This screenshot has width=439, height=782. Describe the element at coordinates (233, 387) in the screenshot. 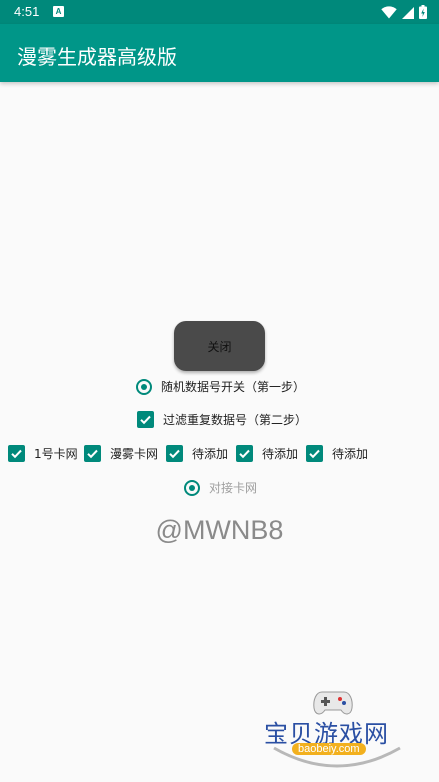

I see `step1-radio-label: 随机数据号开关（第一步）` at that location.